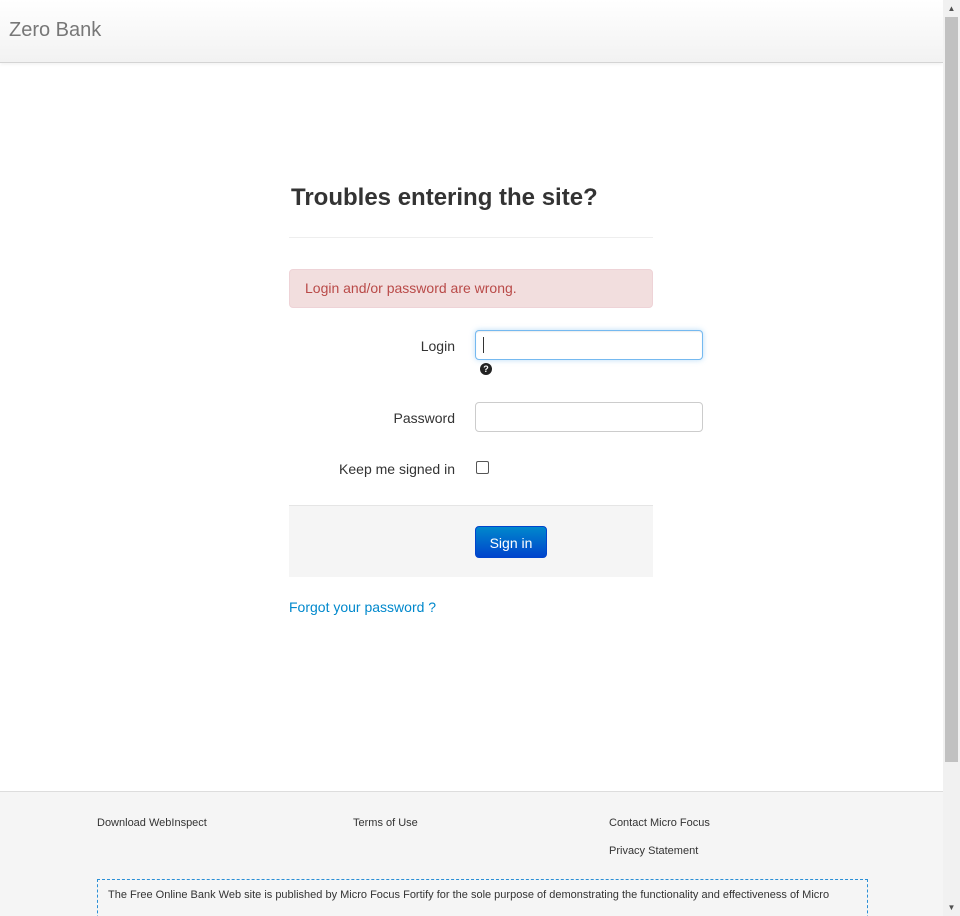 Image resolution: width=960 pixels, height=916 pixels. Describe the element at coordinates (659, 823) in the screenshot. I see `contact-link: Contact Micro Focus` at that location.